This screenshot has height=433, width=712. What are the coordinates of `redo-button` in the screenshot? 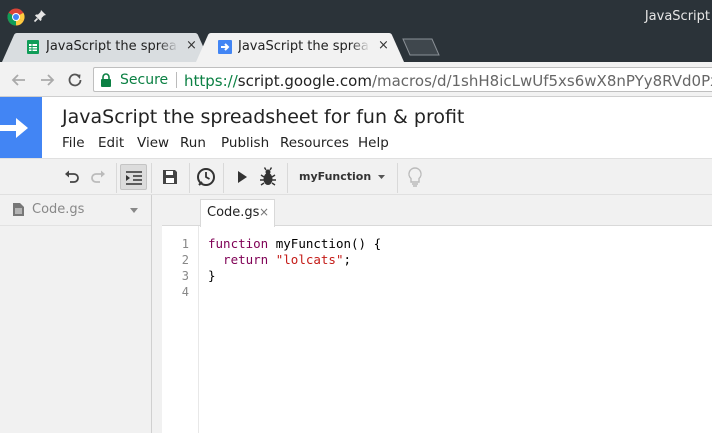 It's located at (98, 177).